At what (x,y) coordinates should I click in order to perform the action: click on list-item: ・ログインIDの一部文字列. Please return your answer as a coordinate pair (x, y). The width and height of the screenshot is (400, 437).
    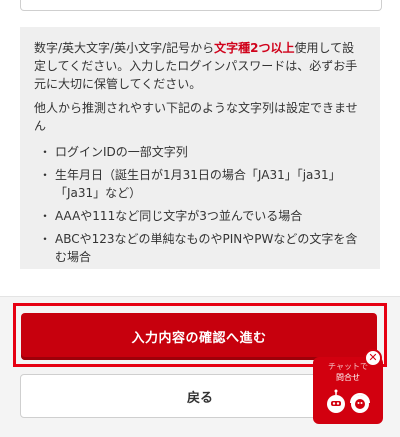
    Looking at the image, I should click on (200, 152).